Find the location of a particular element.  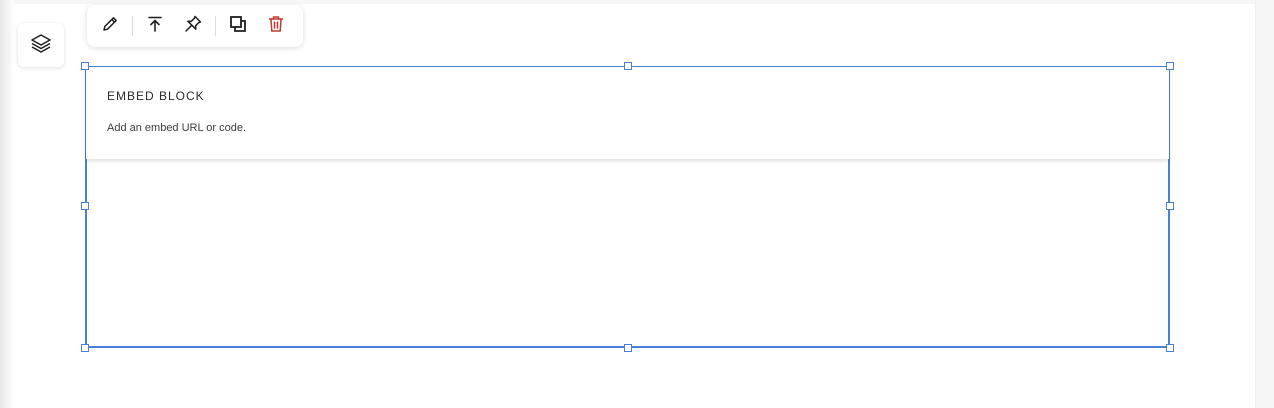

pencil-icon is located at coordinates (110, 26).